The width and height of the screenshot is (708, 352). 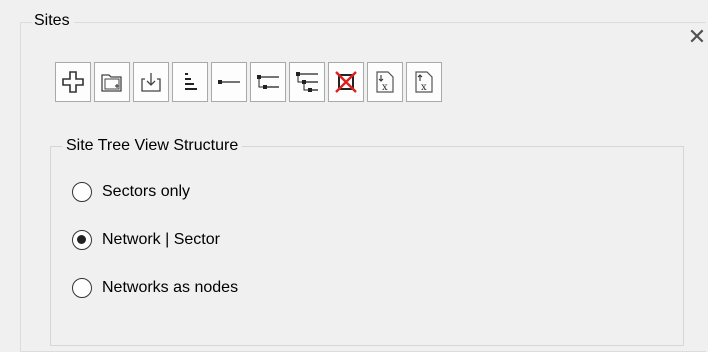 I want to click on export-up-button: x, so click(x=424, y=82).